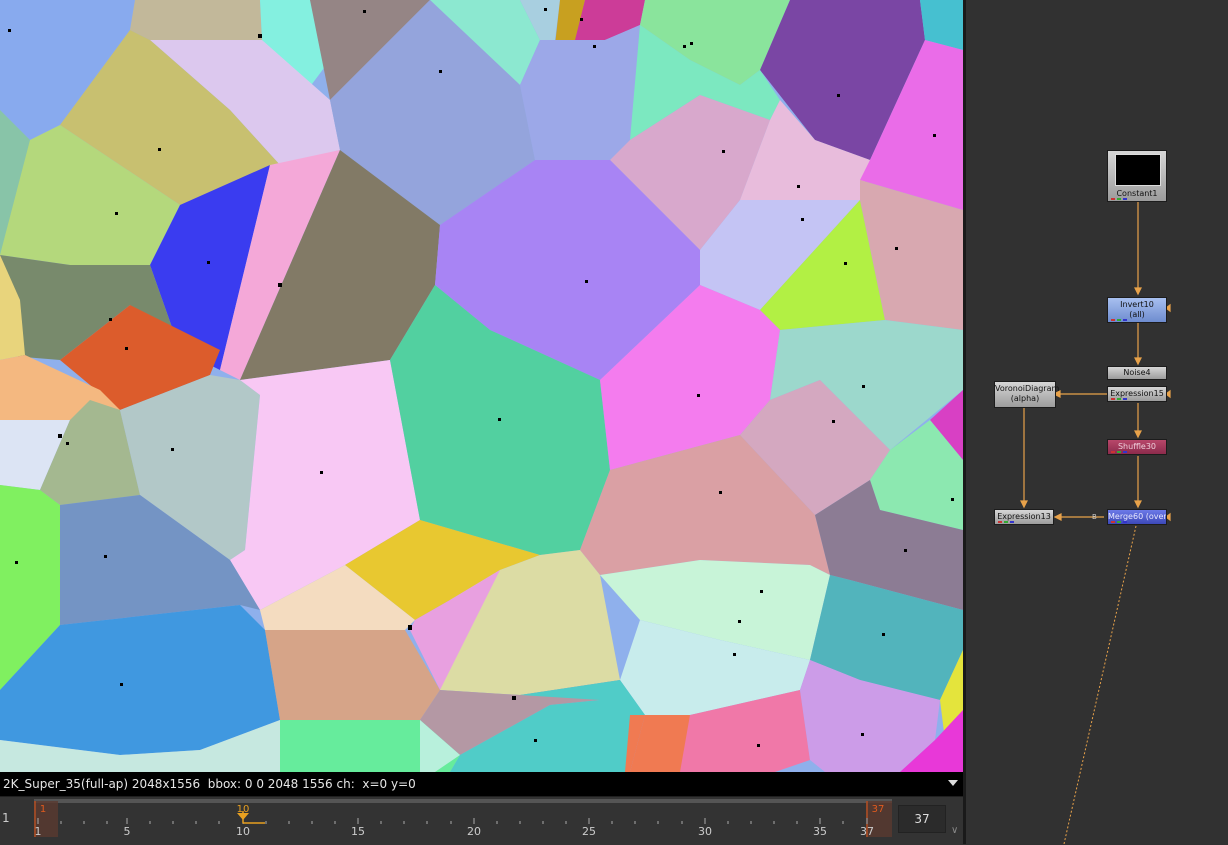 The image size is (1228, 845). I want to click on voronoi-node: VoronoiDiagram (alpha), so click(1027, 394).